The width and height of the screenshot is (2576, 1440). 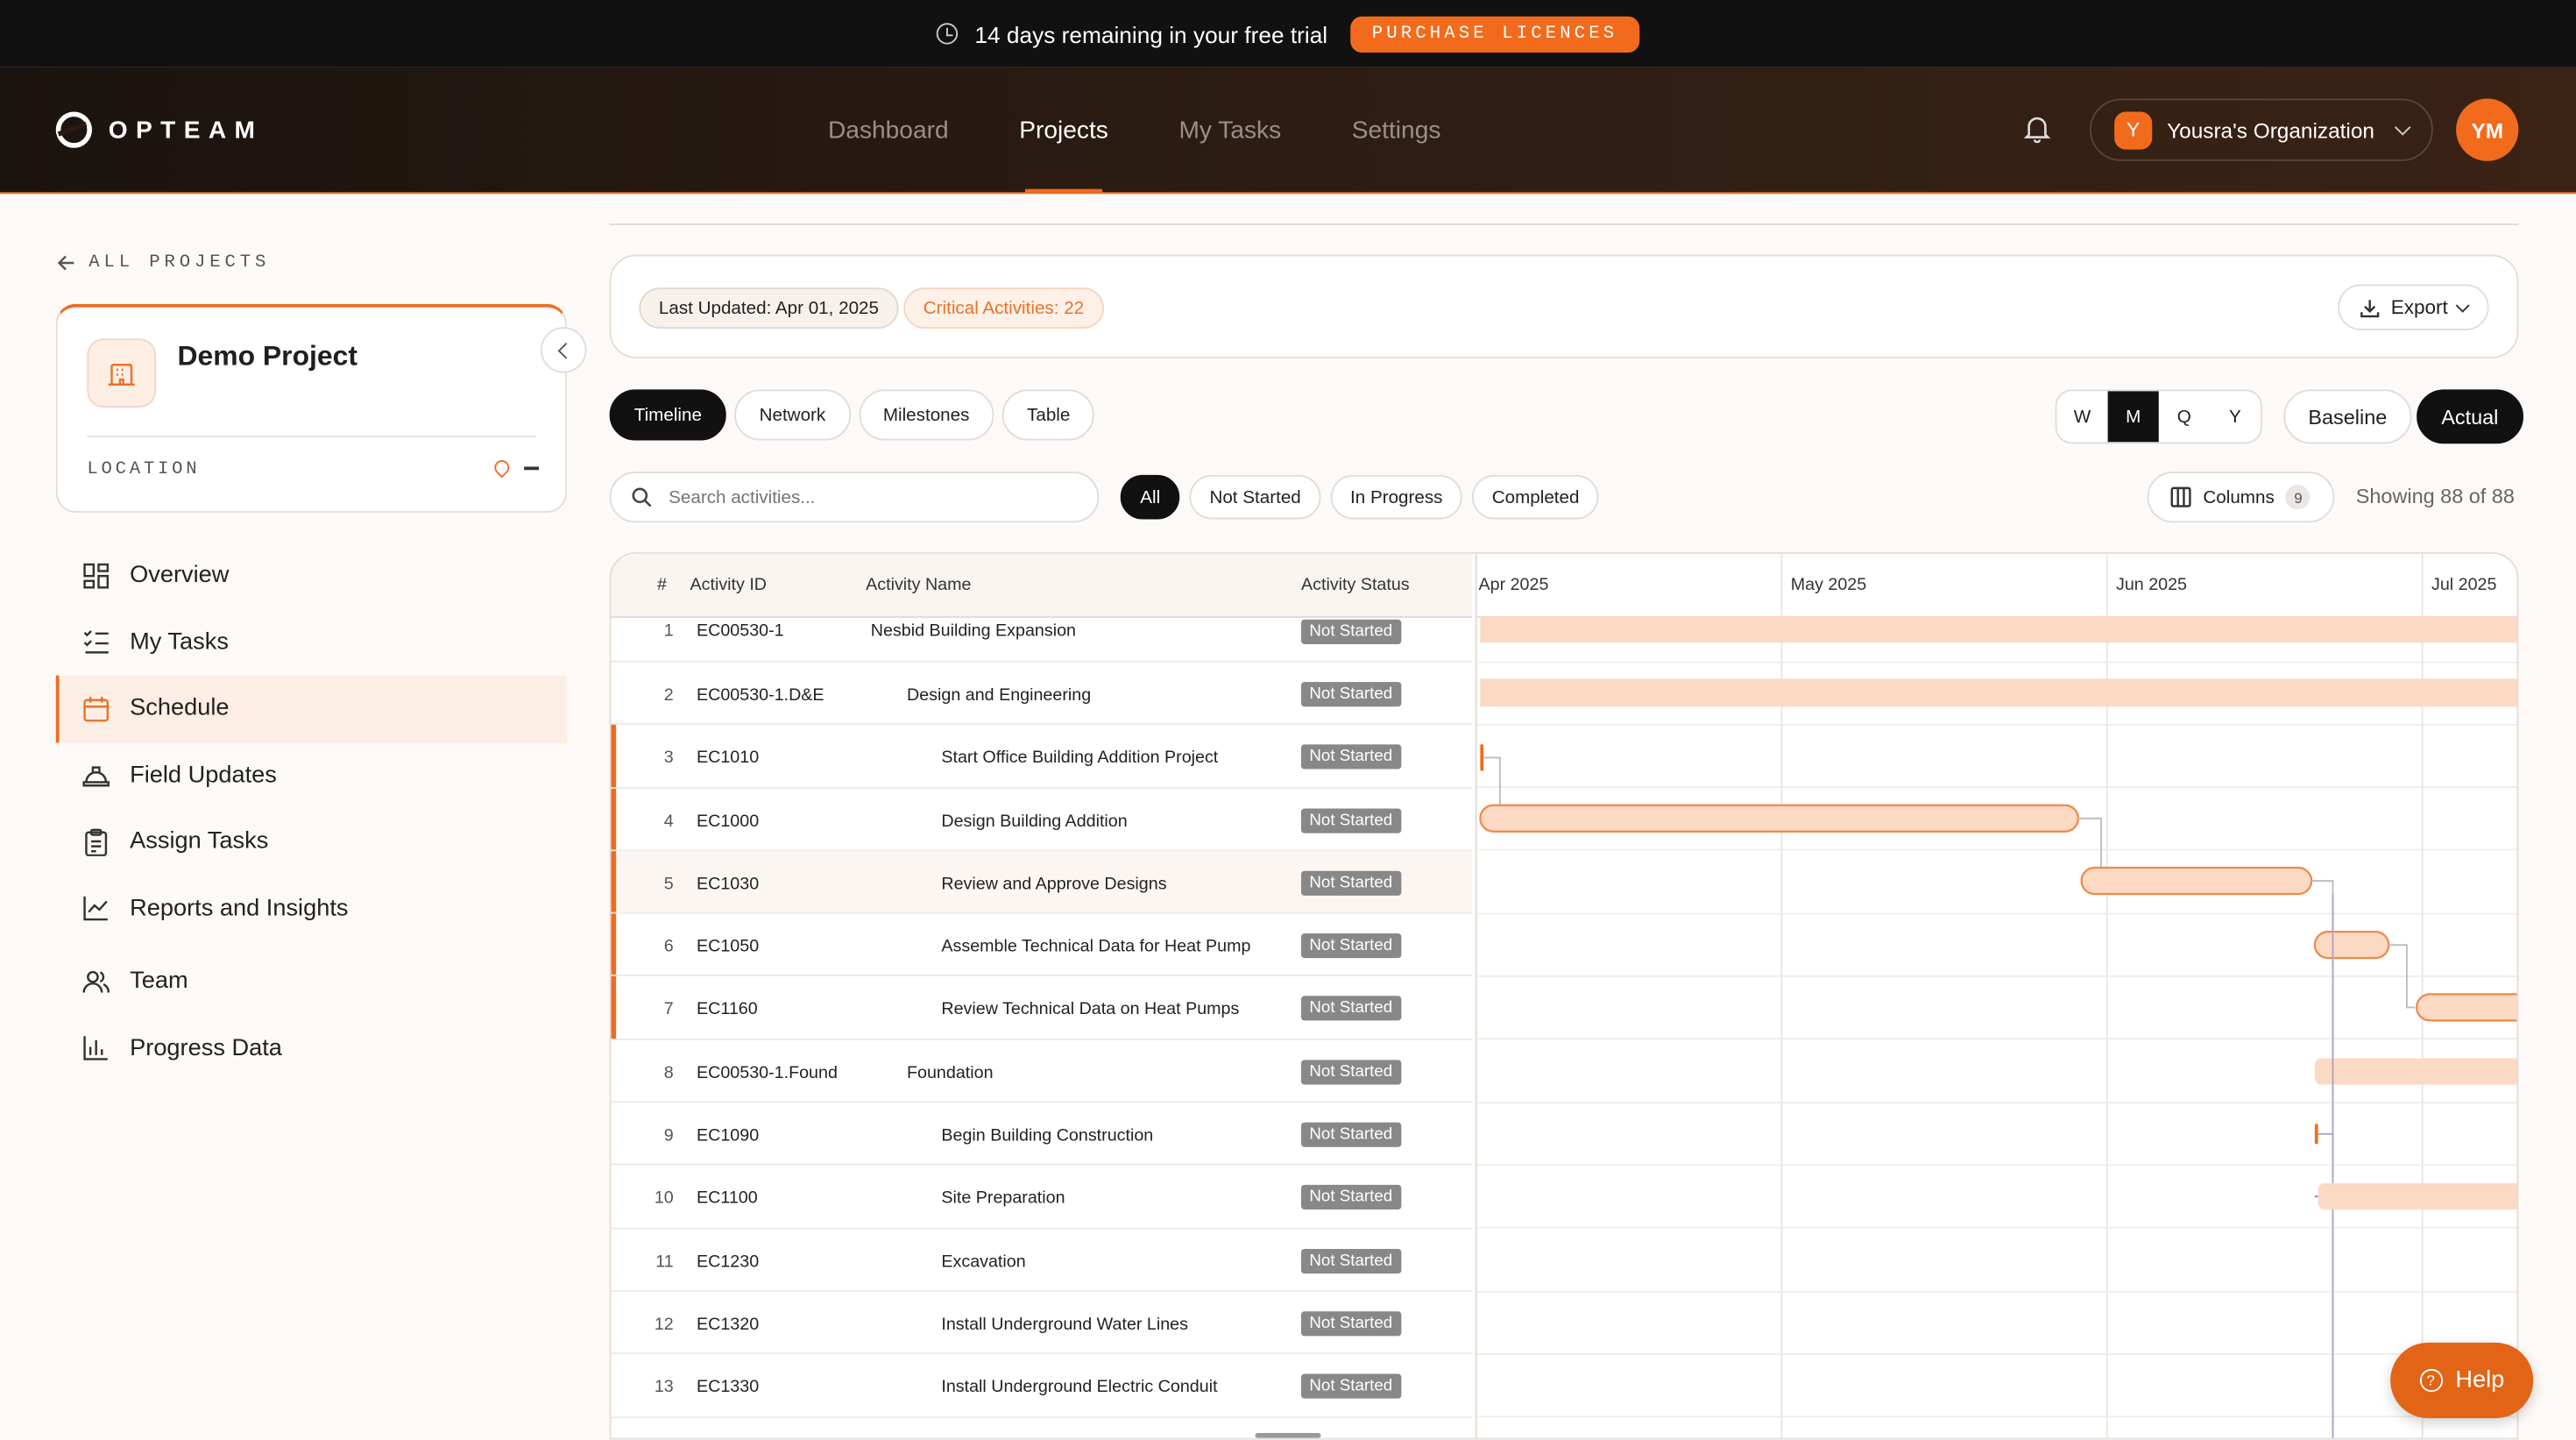 What do you see at coordinates (1396, 497) in the screenshot?
I see `filter-in-progress: In Progress` at bounding box center [1396, 497].